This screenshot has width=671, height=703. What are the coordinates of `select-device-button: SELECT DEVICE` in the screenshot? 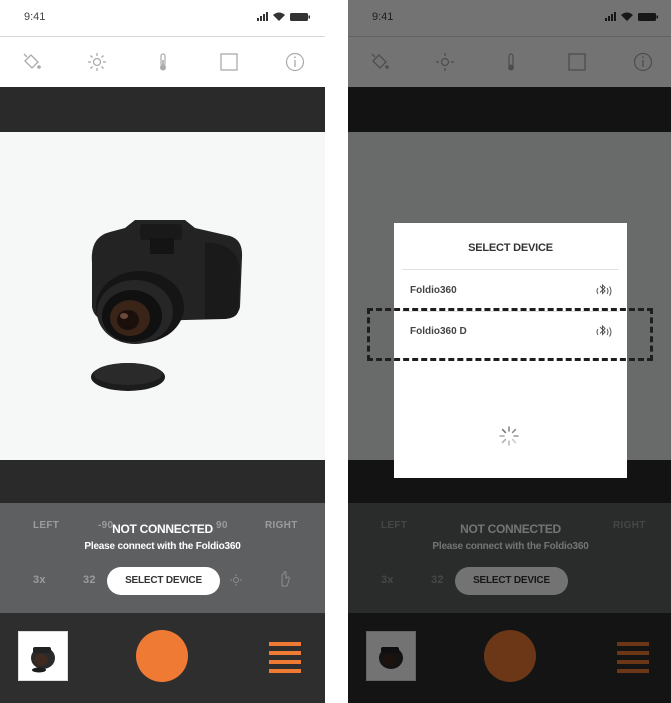 It's located at (163, 581).